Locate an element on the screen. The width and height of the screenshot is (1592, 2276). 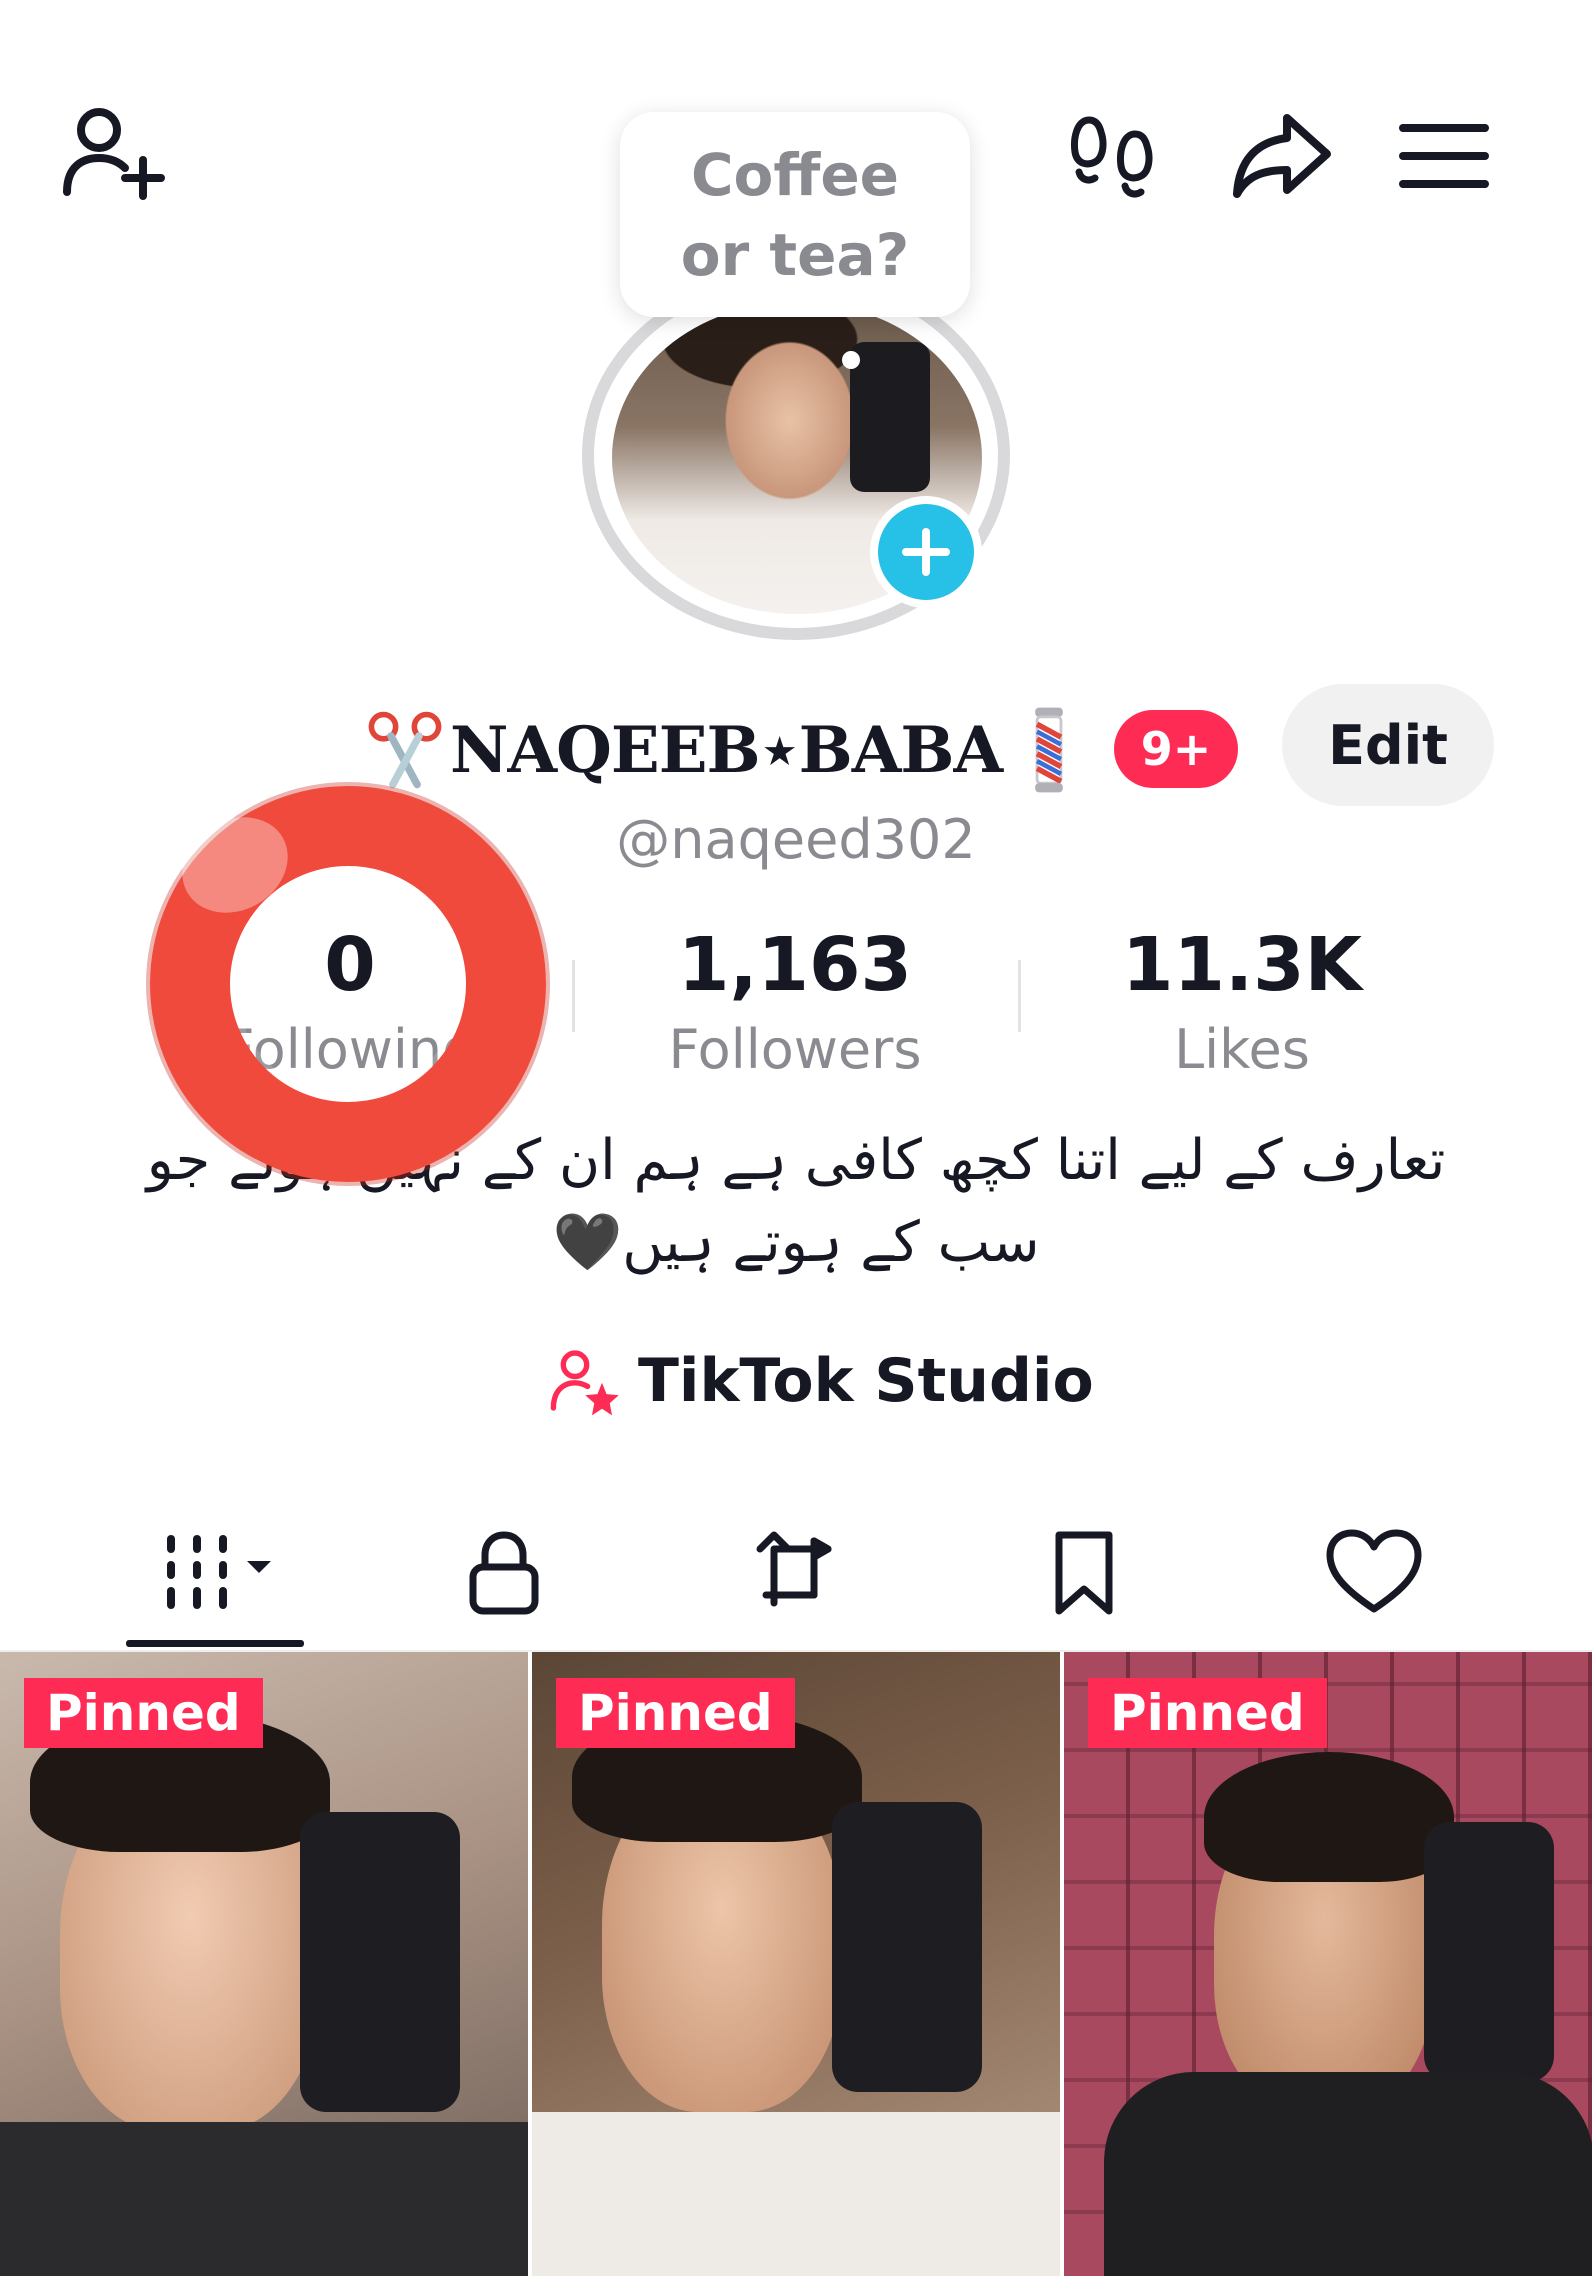
edit-profile-button: Edit is located at coordinates (1388, 745).